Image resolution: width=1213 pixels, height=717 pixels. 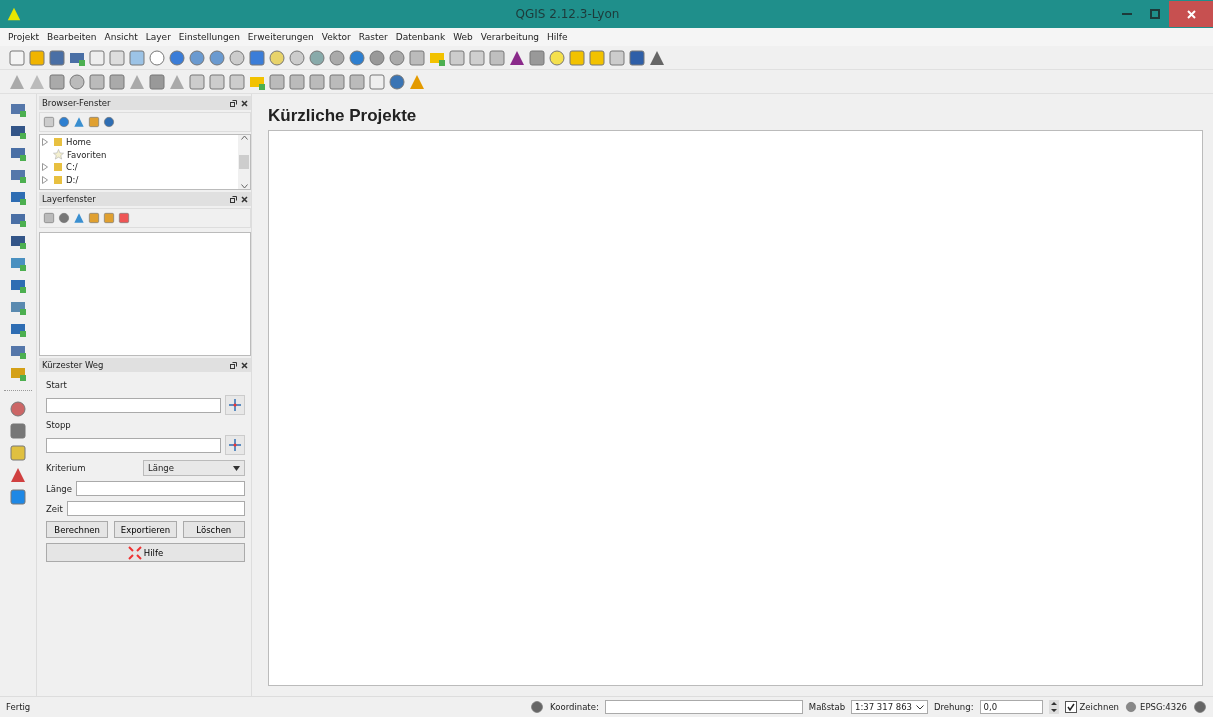 What do you see at coordinates (58, 155) in the screenshot?
I see `star-icon` at bounding box center [58, 155].